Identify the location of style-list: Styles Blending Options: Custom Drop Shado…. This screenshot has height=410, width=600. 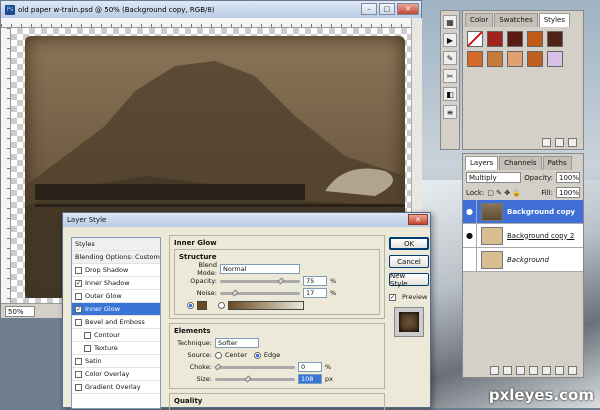
(116, 323).